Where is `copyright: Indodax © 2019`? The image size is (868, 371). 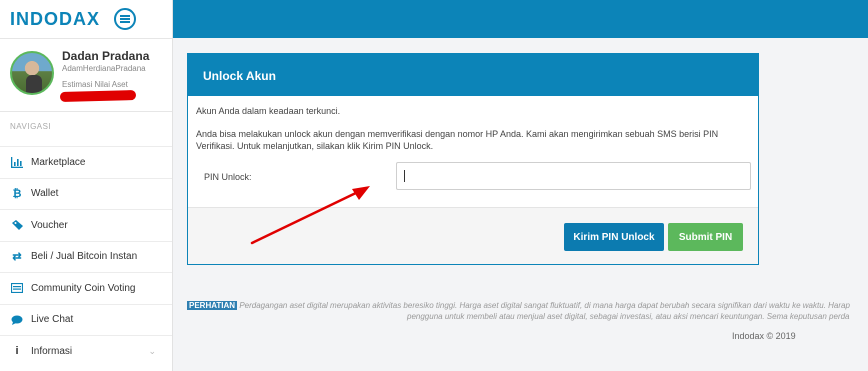
copyright: Indodax © 2019 is located at coordinates (764, 336).